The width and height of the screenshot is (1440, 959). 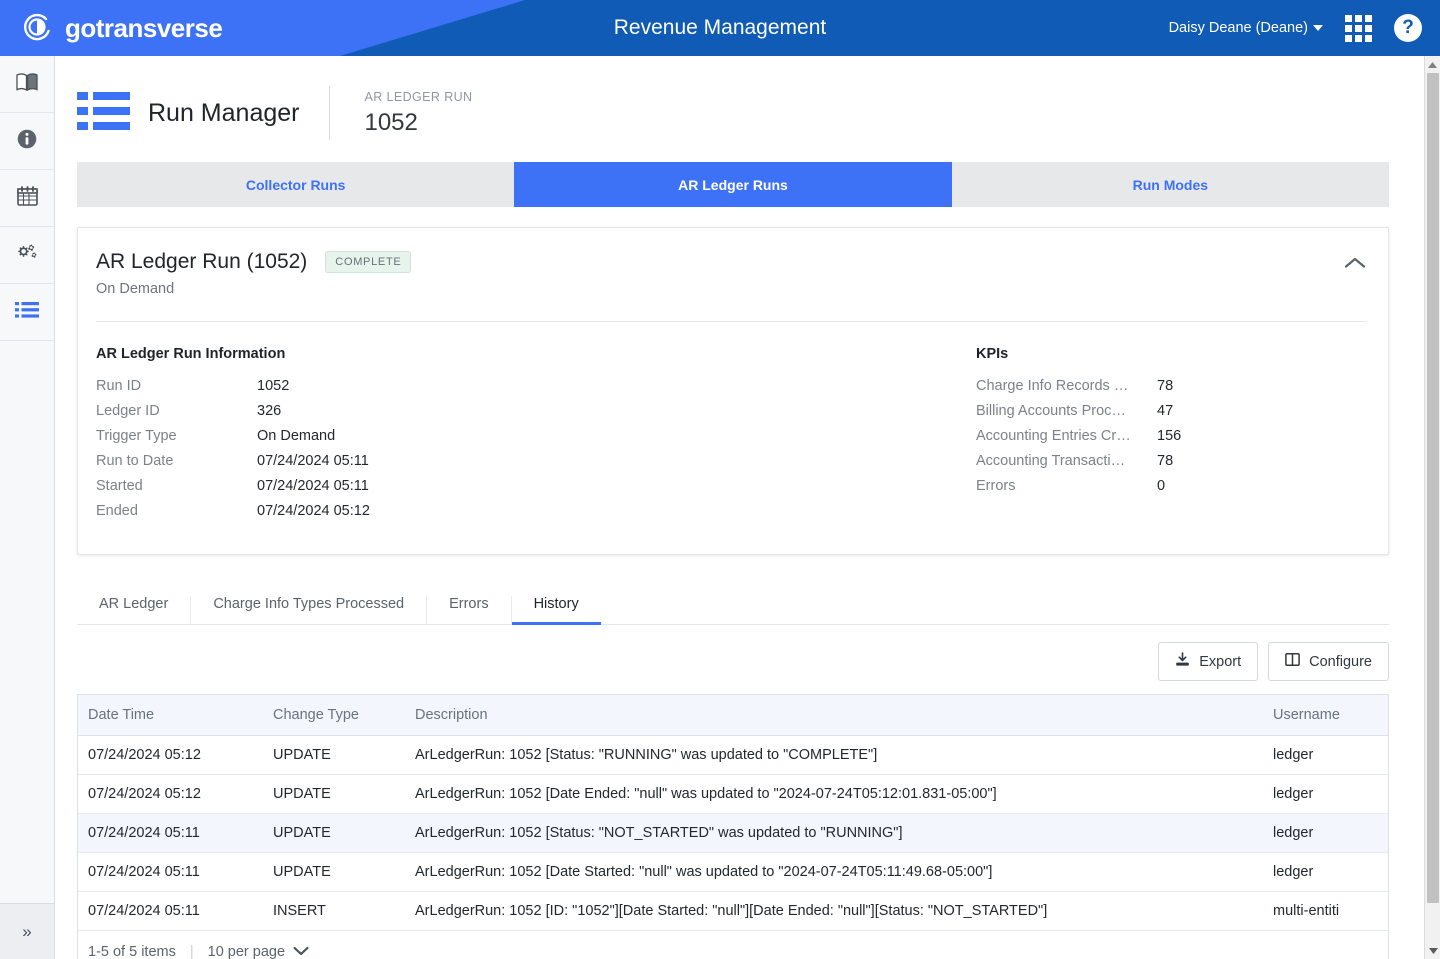 I want to click on kpi-row: Errors 0, so click(x=1171, y=486).